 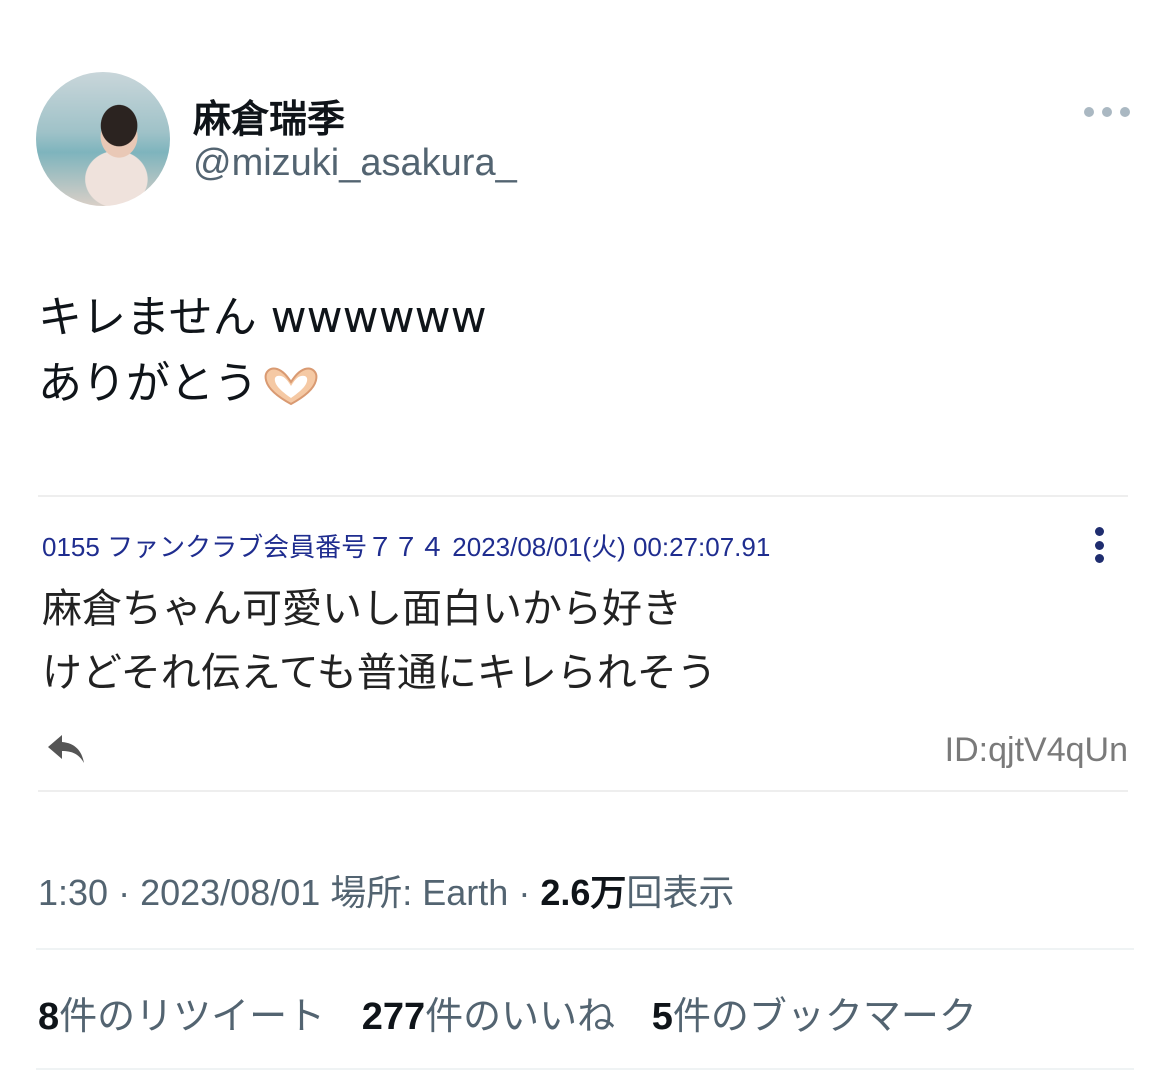 What do you see at coordinates (824, 1017) in the screenshot?
I see `bookmarks-label: 件のブックマーク` at bounding box center [824, 1017].